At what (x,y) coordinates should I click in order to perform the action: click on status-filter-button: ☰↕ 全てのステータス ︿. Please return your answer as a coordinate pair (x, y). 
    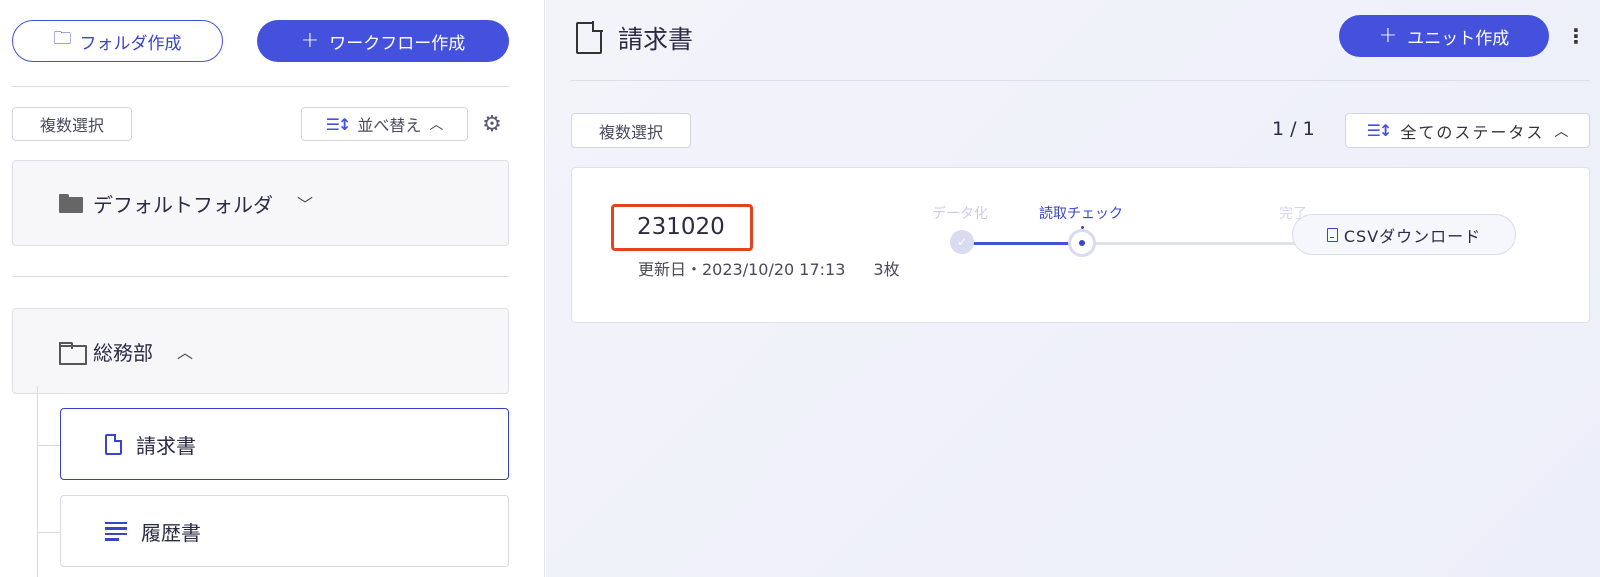
    Looking at the image, I should click on (1467, 130).